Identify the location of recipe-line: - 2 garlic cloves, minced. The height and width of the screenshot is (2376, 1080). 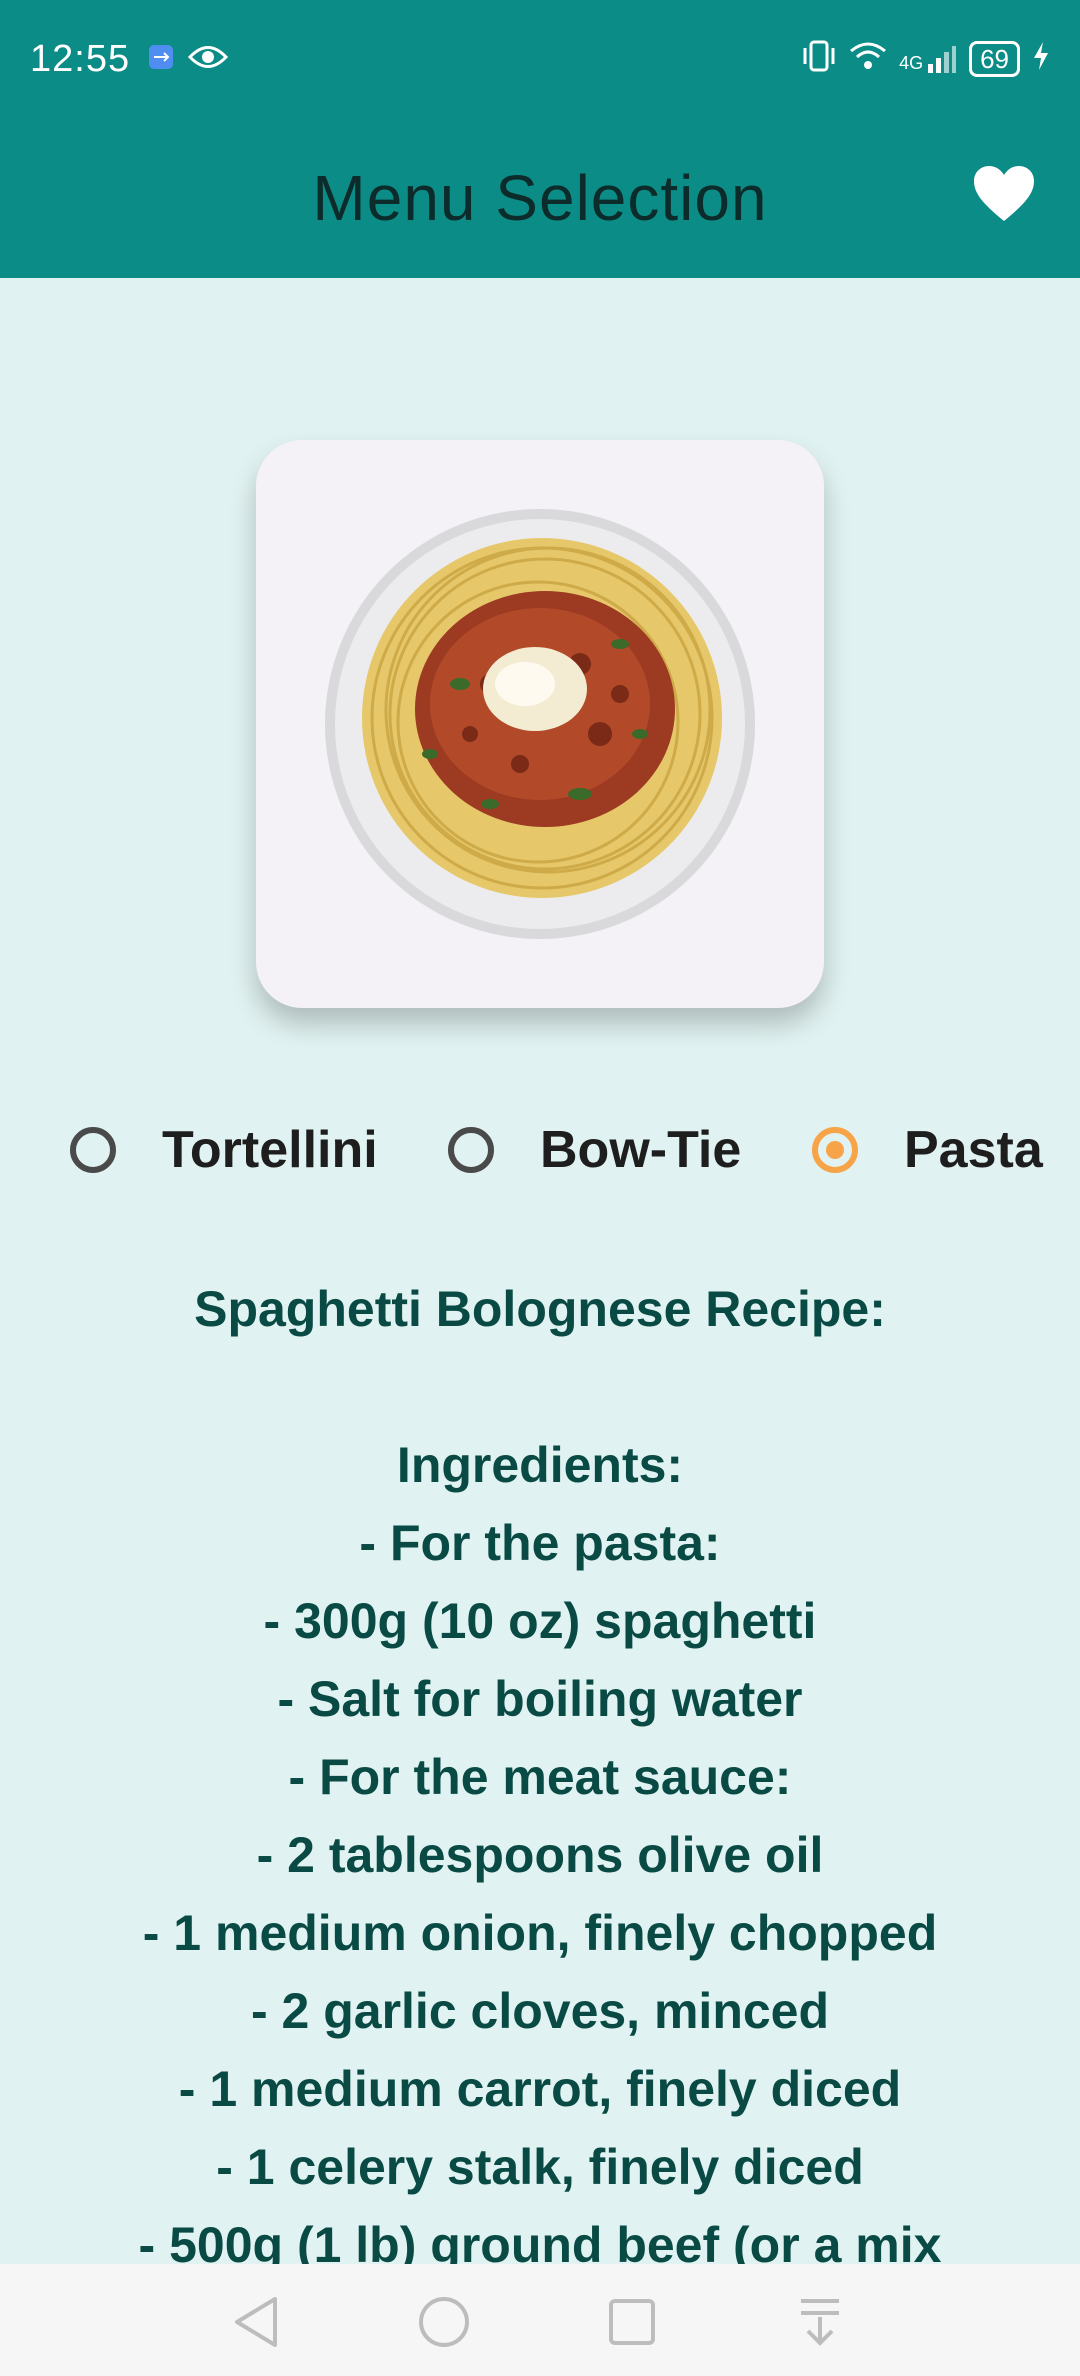
(540, 2011).